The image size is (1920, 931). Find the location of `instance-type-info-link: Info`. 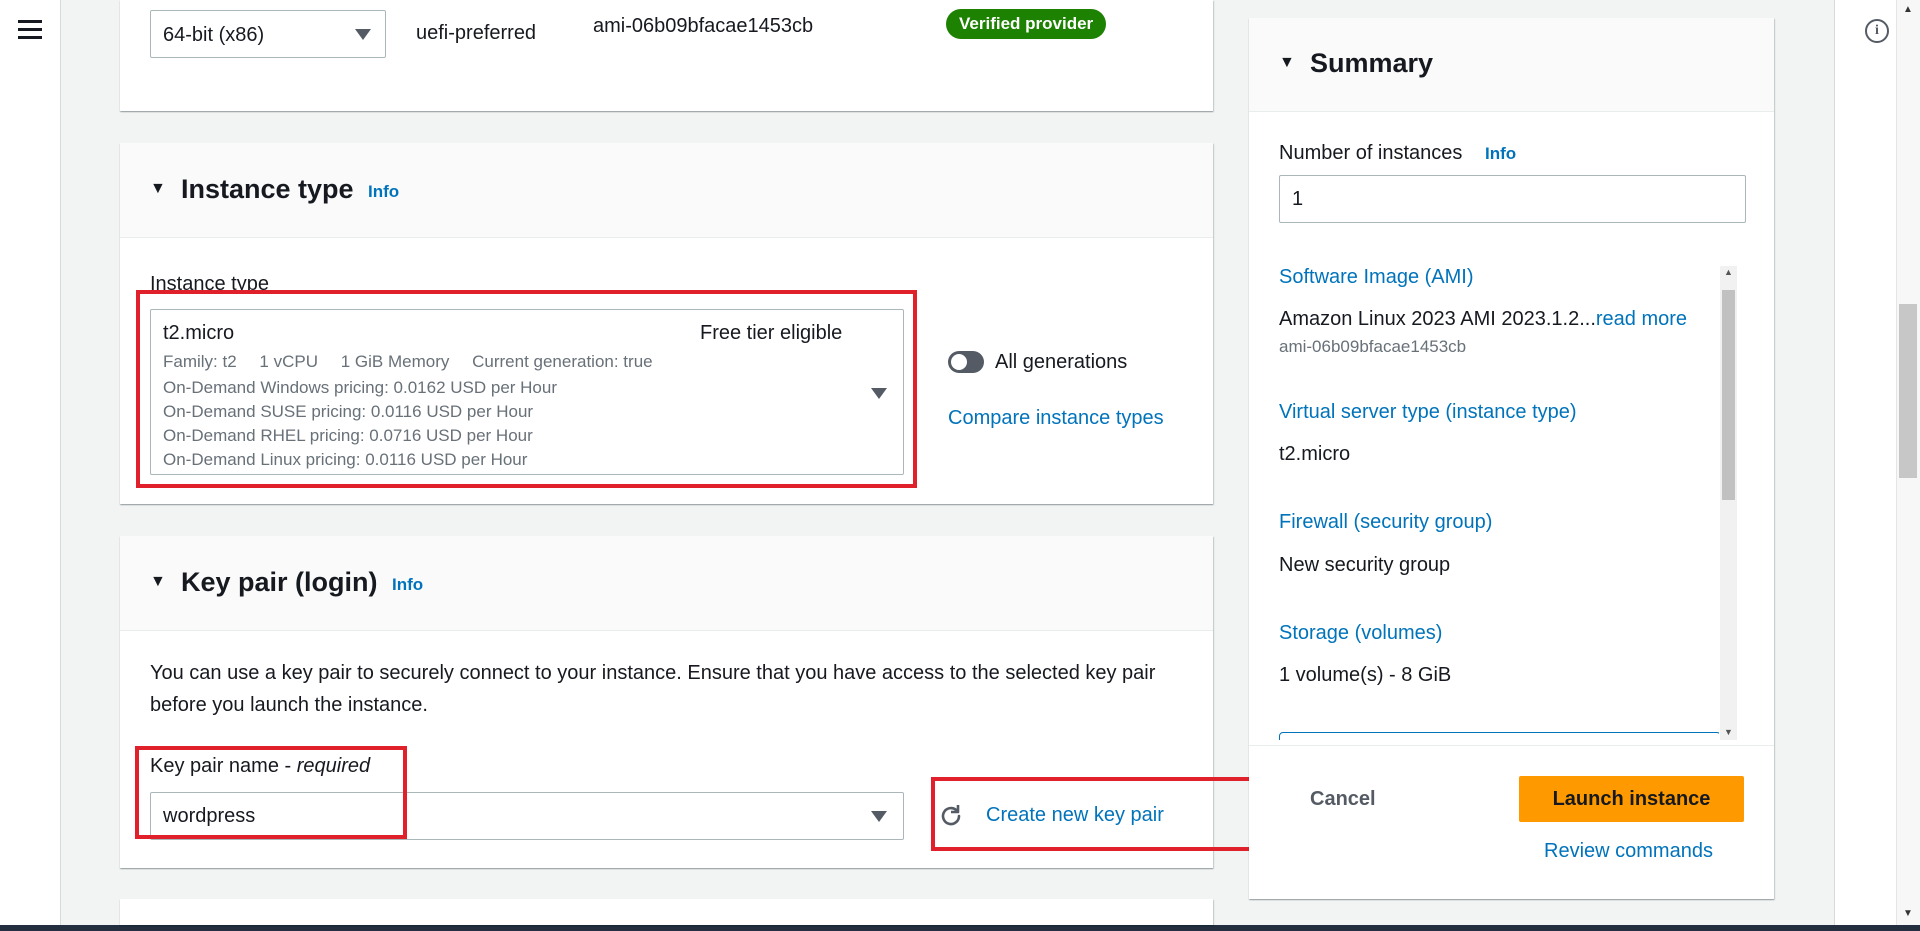

instance-type-info-link: Info is located at coordinates (383, 192).